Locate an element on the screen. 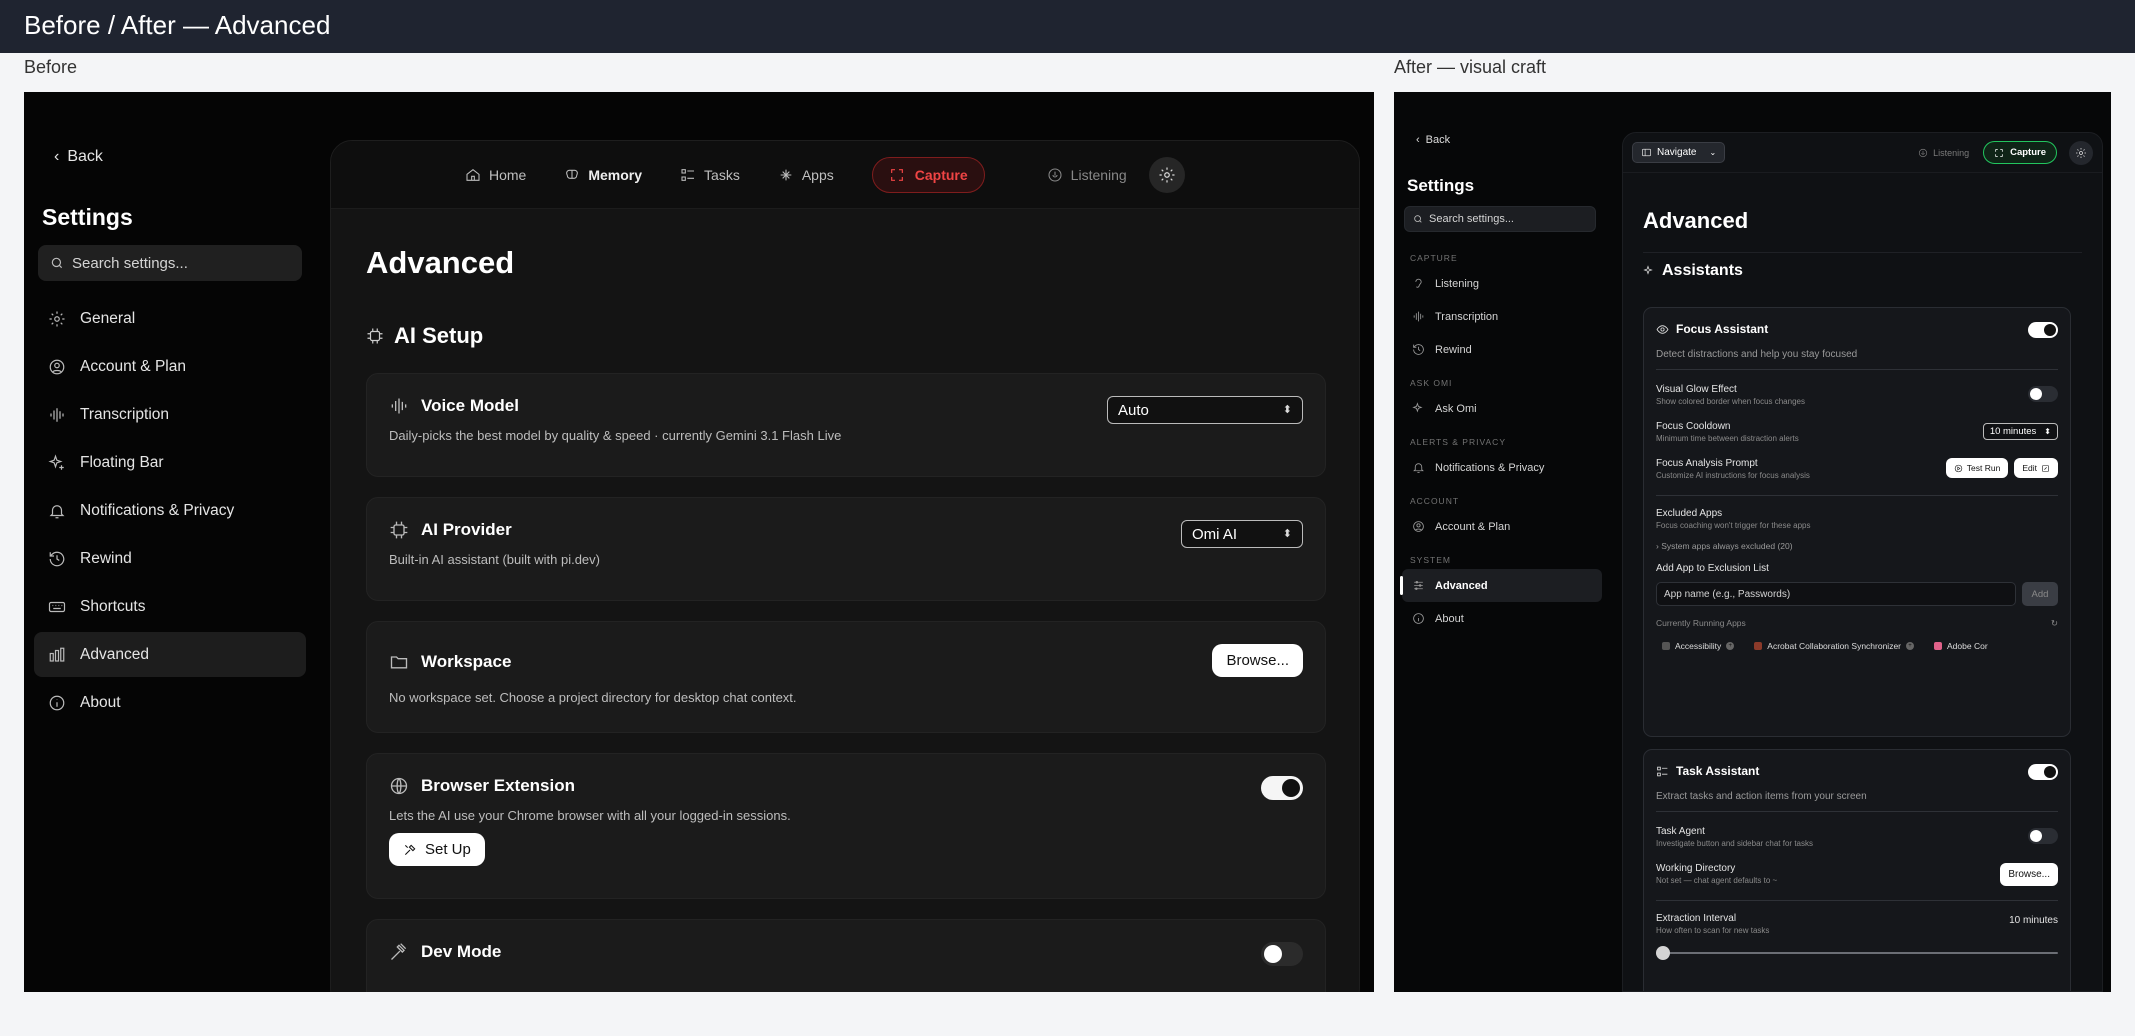 This screenshot has height=1036, width=2135. dev-mode-toggle is located at coordinates (1282, 954).